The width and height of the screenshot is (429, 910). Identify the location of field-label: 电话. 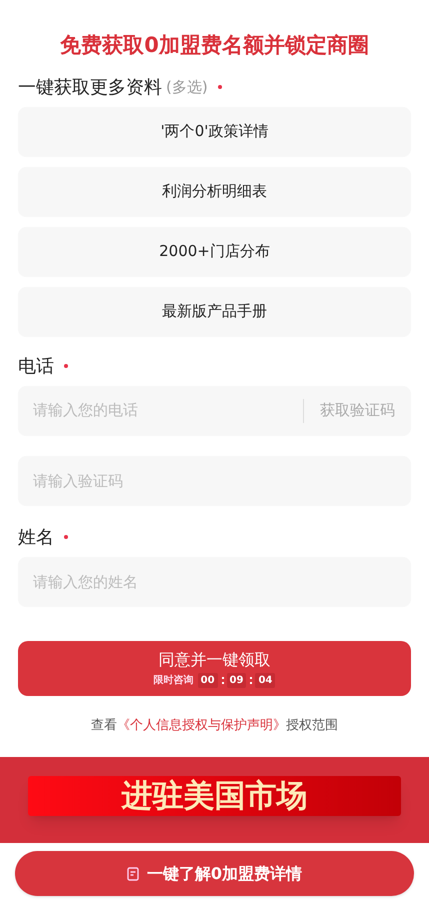
(36, 366).